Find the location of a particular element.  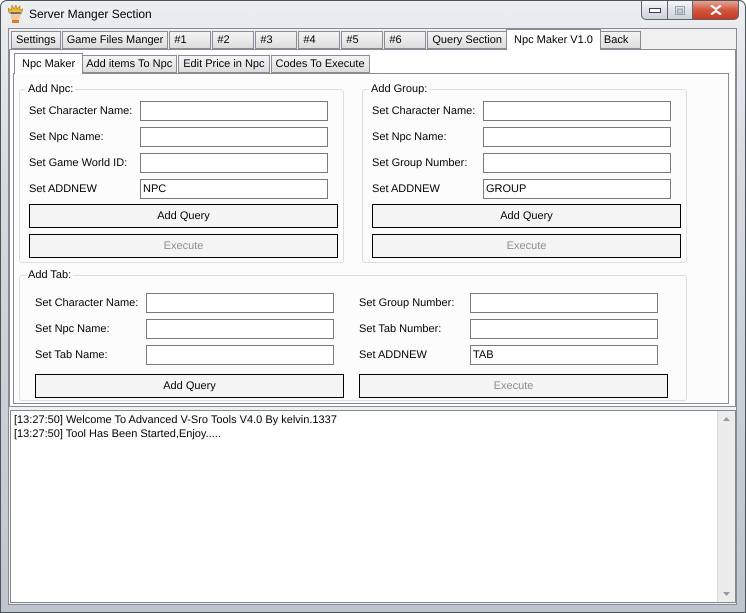

text-field: GROUP is located at coordinates (577, 189).